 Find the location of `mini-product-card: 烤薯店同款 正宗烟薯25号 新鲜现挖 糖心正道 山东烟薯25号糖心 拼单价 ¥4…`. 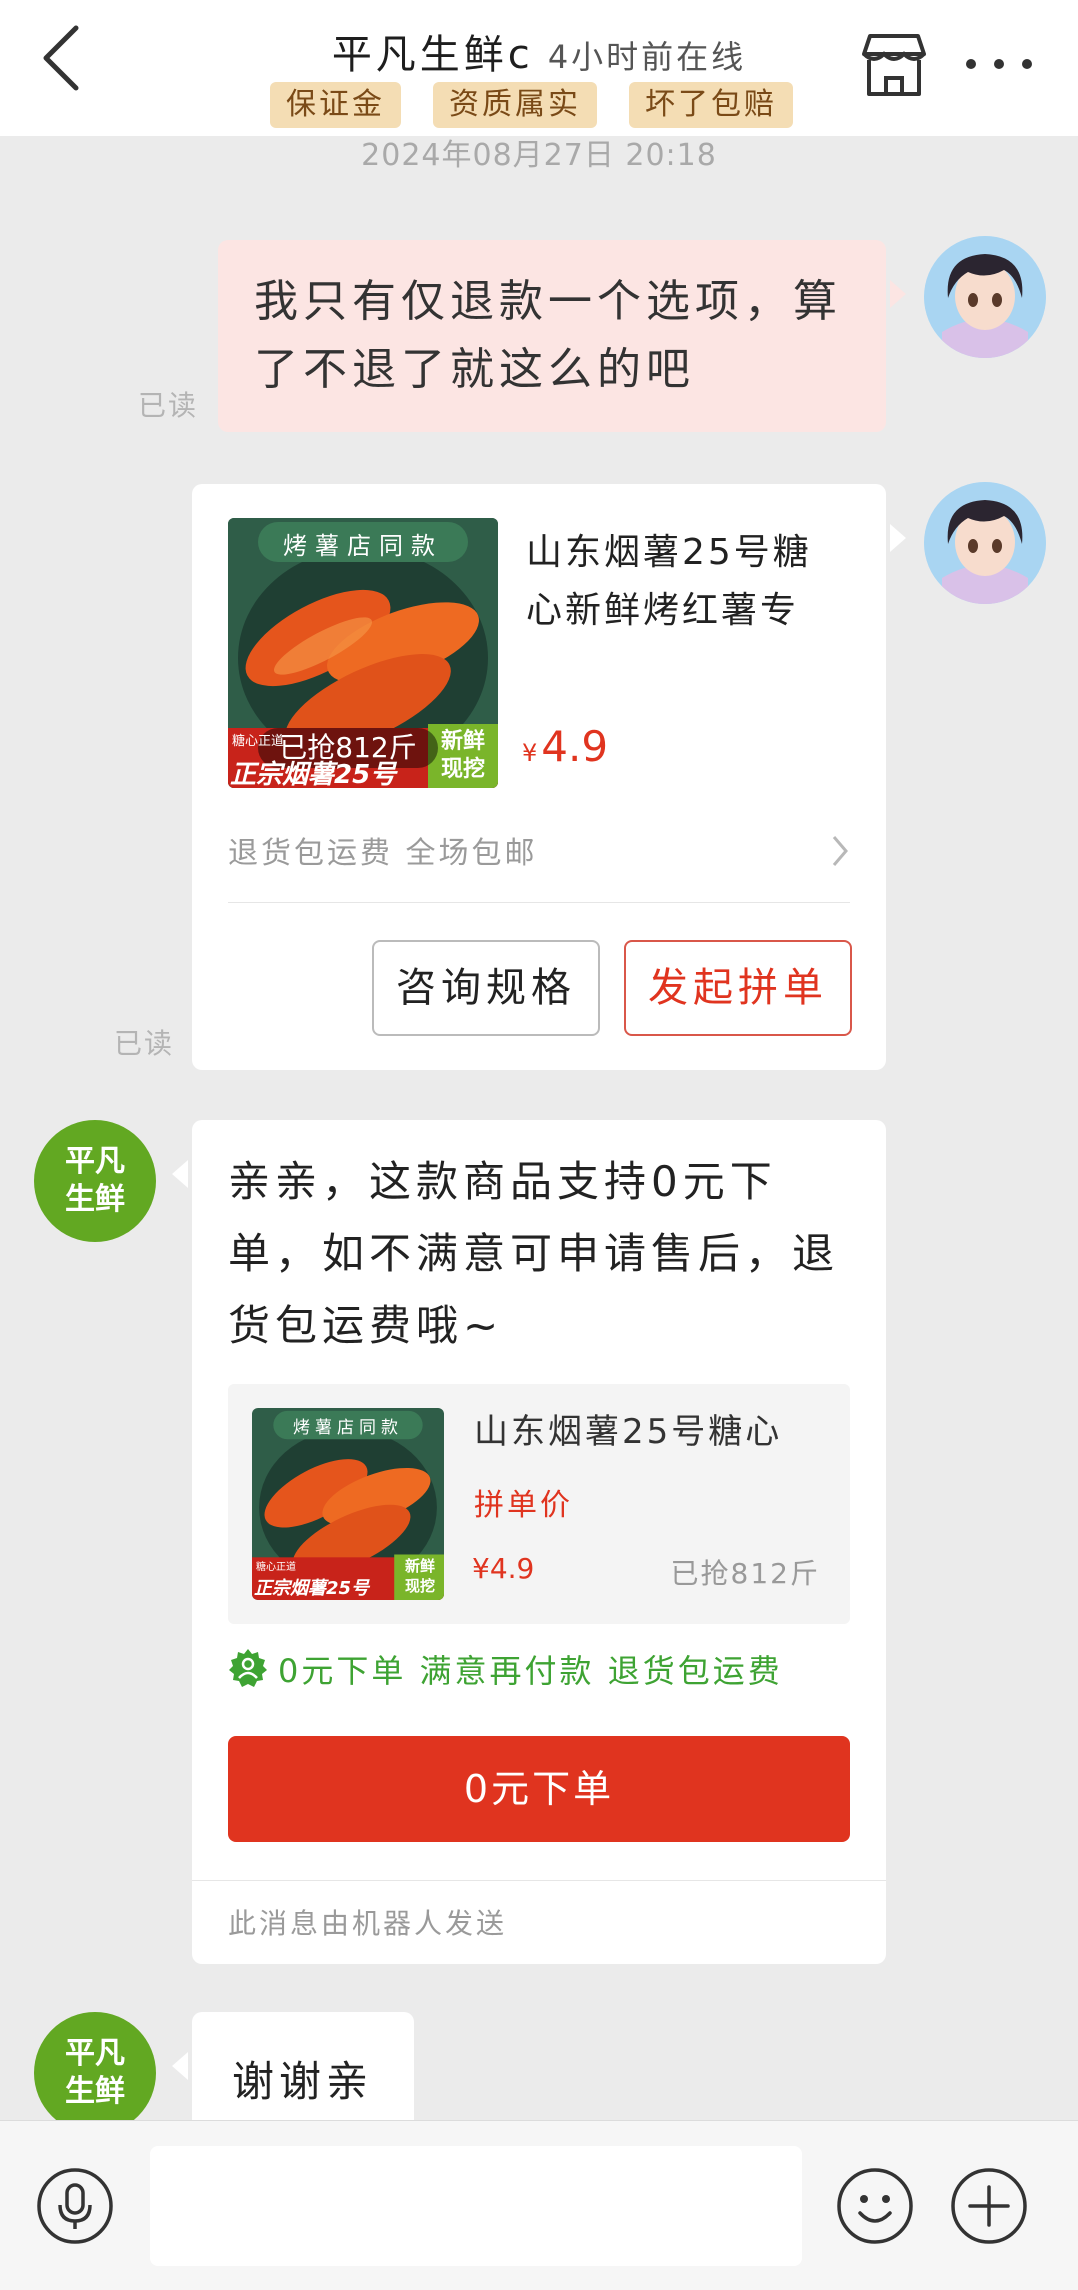

mini-product-card: 烤薯店同款 正宗烟薯25号 新鲜现挖 糖心正道 山东烟薯25号糖心 拼单价 ¥4… is located at coordinates (539, 1504).